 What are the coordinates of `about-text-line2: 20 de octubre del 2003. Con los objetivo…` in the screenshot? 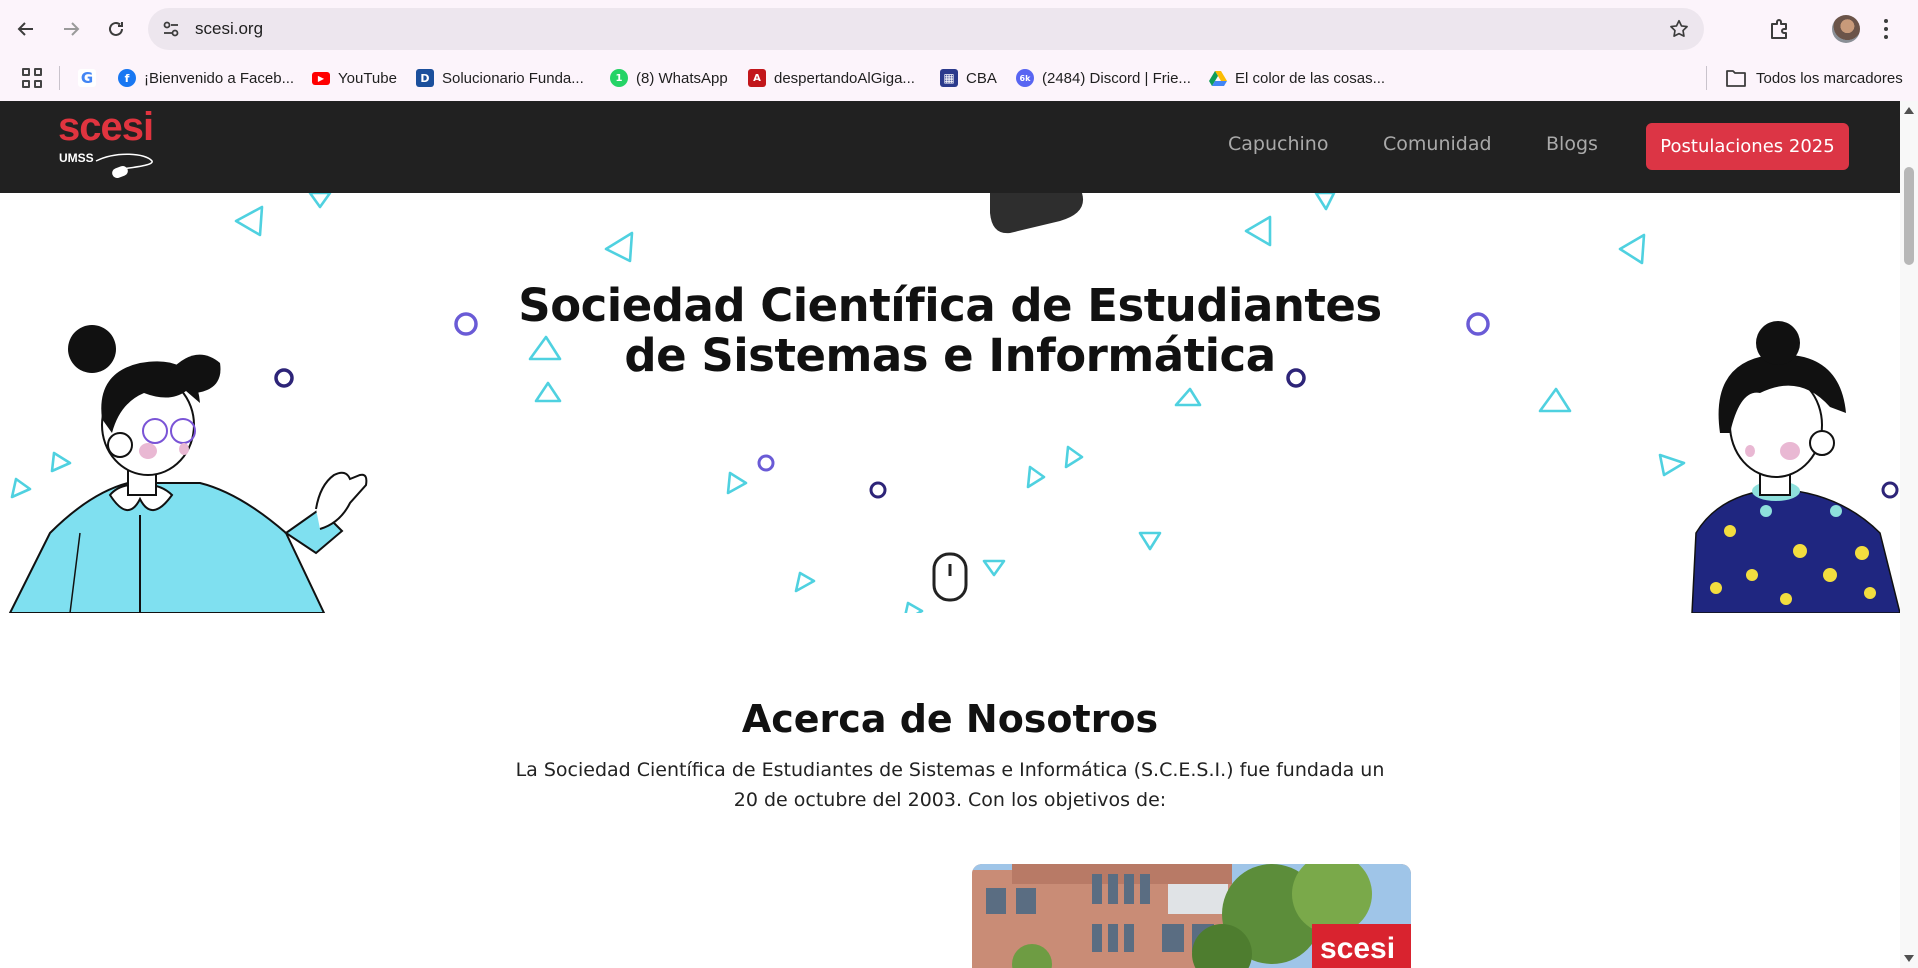 It's located at (950, 800).